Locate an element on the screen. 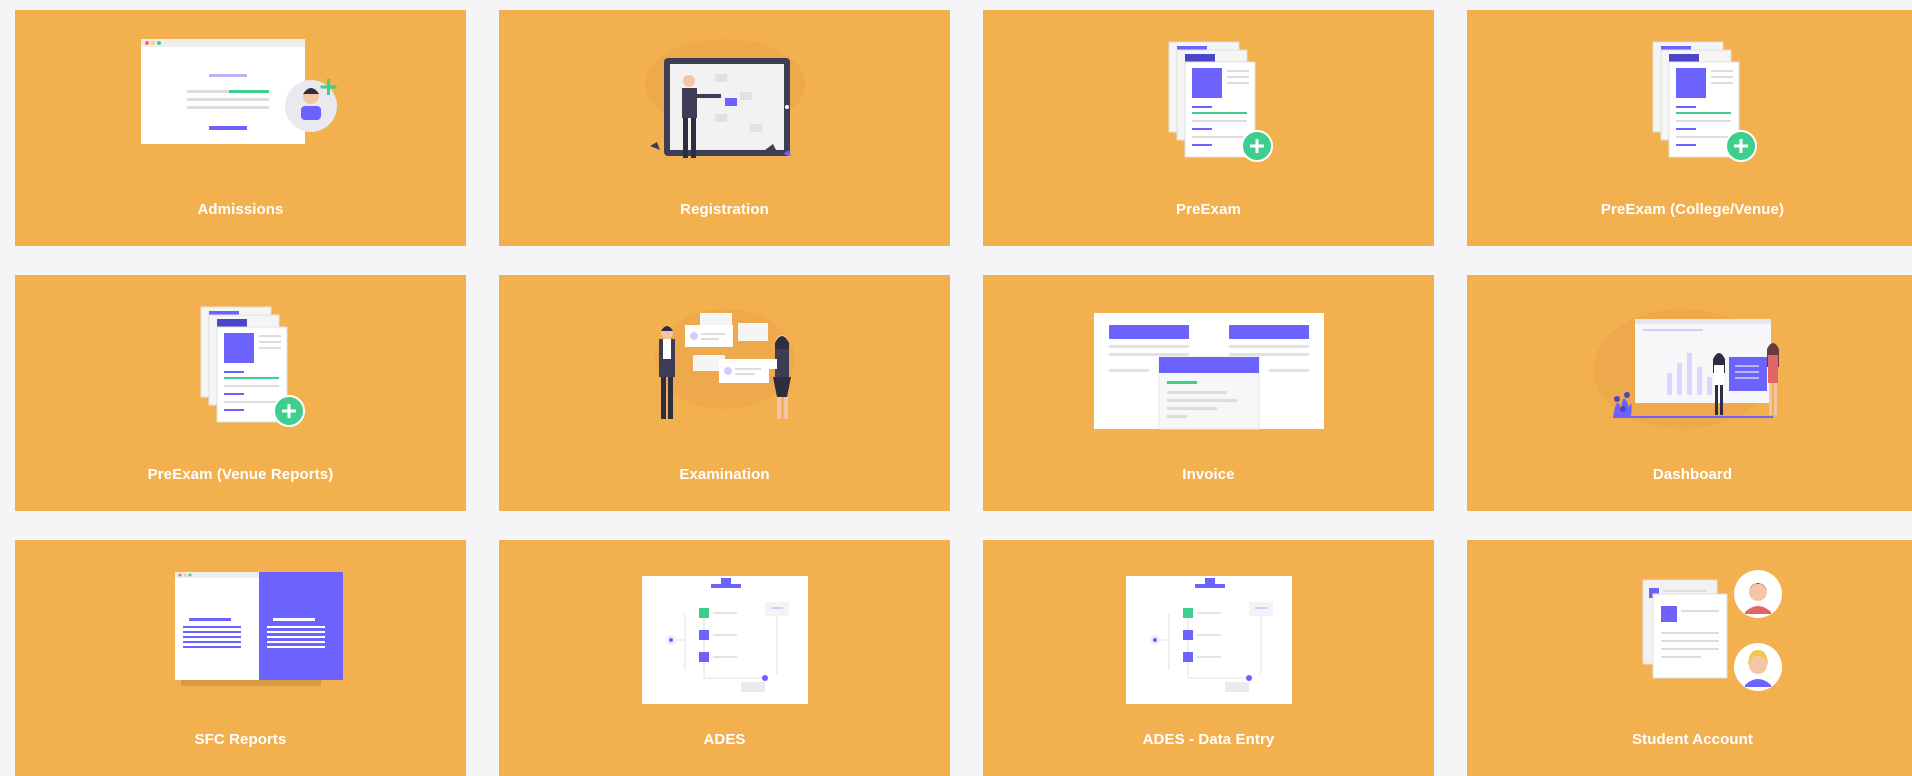 The height and width of the screenshot is (776, 1912). tile-invoice: Invoice is located at coordinates (1208, 393).